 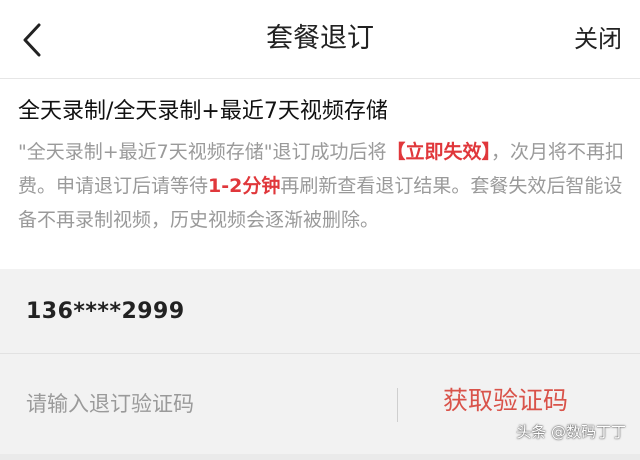 I want to click on bottom-divider, so click(x=320, y=457).